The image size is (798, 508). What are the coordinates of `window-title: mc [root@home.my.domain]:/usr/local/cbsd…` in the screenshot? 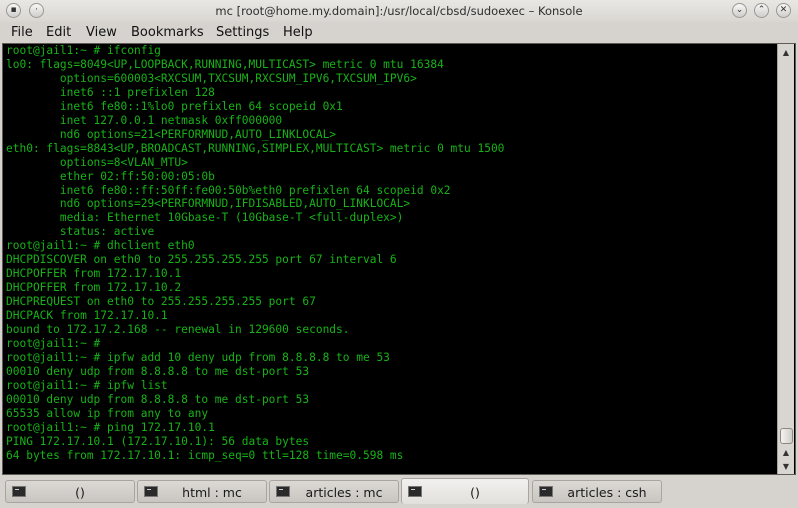 It's located at (399, 11).